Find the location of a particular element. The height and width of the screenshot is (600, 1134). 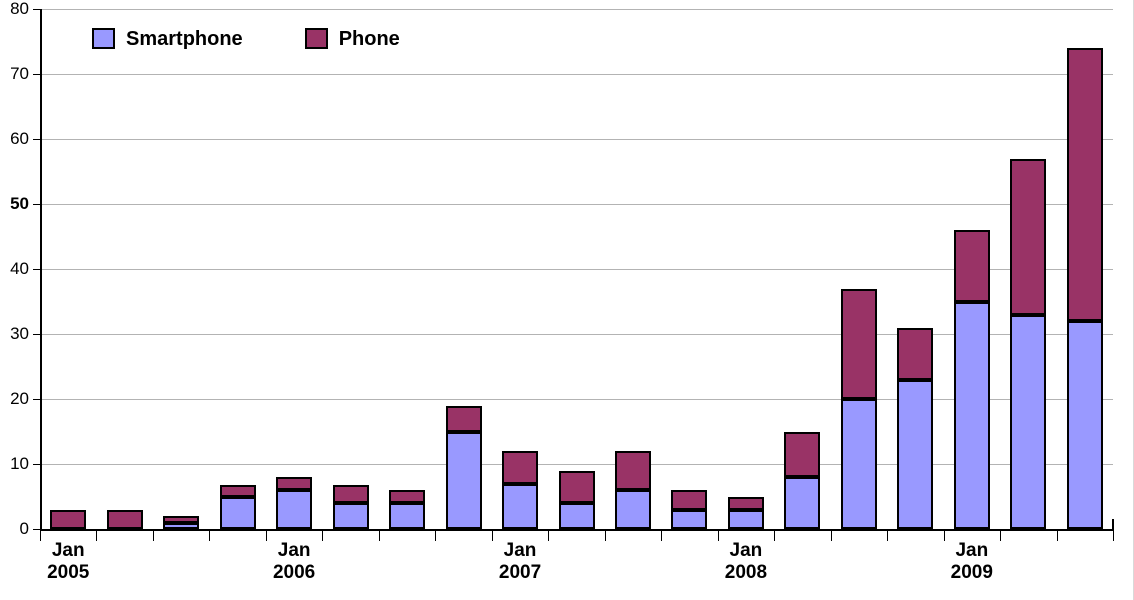

x-tick-label-2005: Jan 2005 is located at coordinates (68, 562).